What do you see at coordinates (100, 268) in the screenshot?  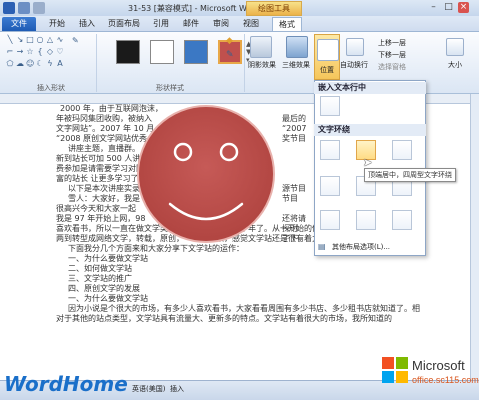 I see `doc-line: 二、如何做文学站` at bounding box center [100, 268].